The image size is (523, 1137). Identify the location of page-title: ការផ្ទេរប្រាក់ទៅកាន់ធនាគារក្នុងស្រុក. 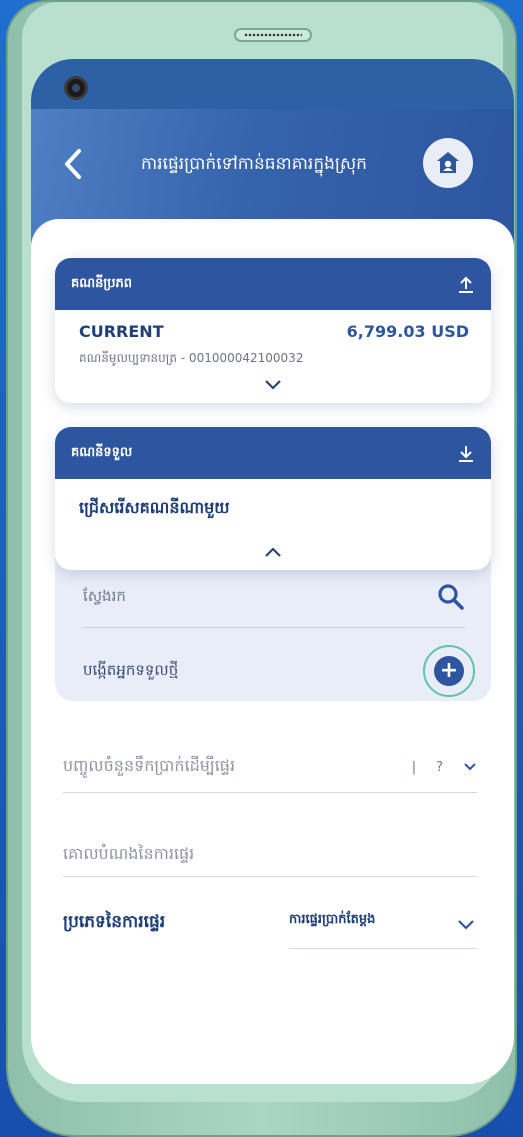
(254, 164).